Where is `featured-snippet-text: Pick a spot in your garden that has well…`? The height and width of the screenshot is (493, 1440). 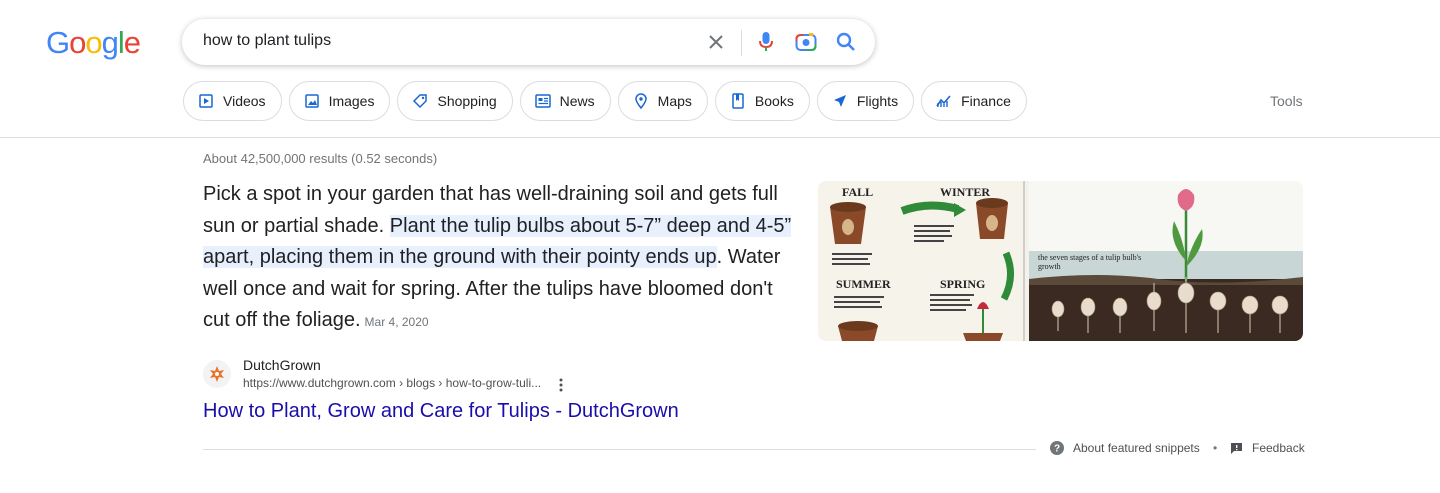
featured-snippet-text: Pick a spot in your garden that has well… is located at coordinates (503, 259).